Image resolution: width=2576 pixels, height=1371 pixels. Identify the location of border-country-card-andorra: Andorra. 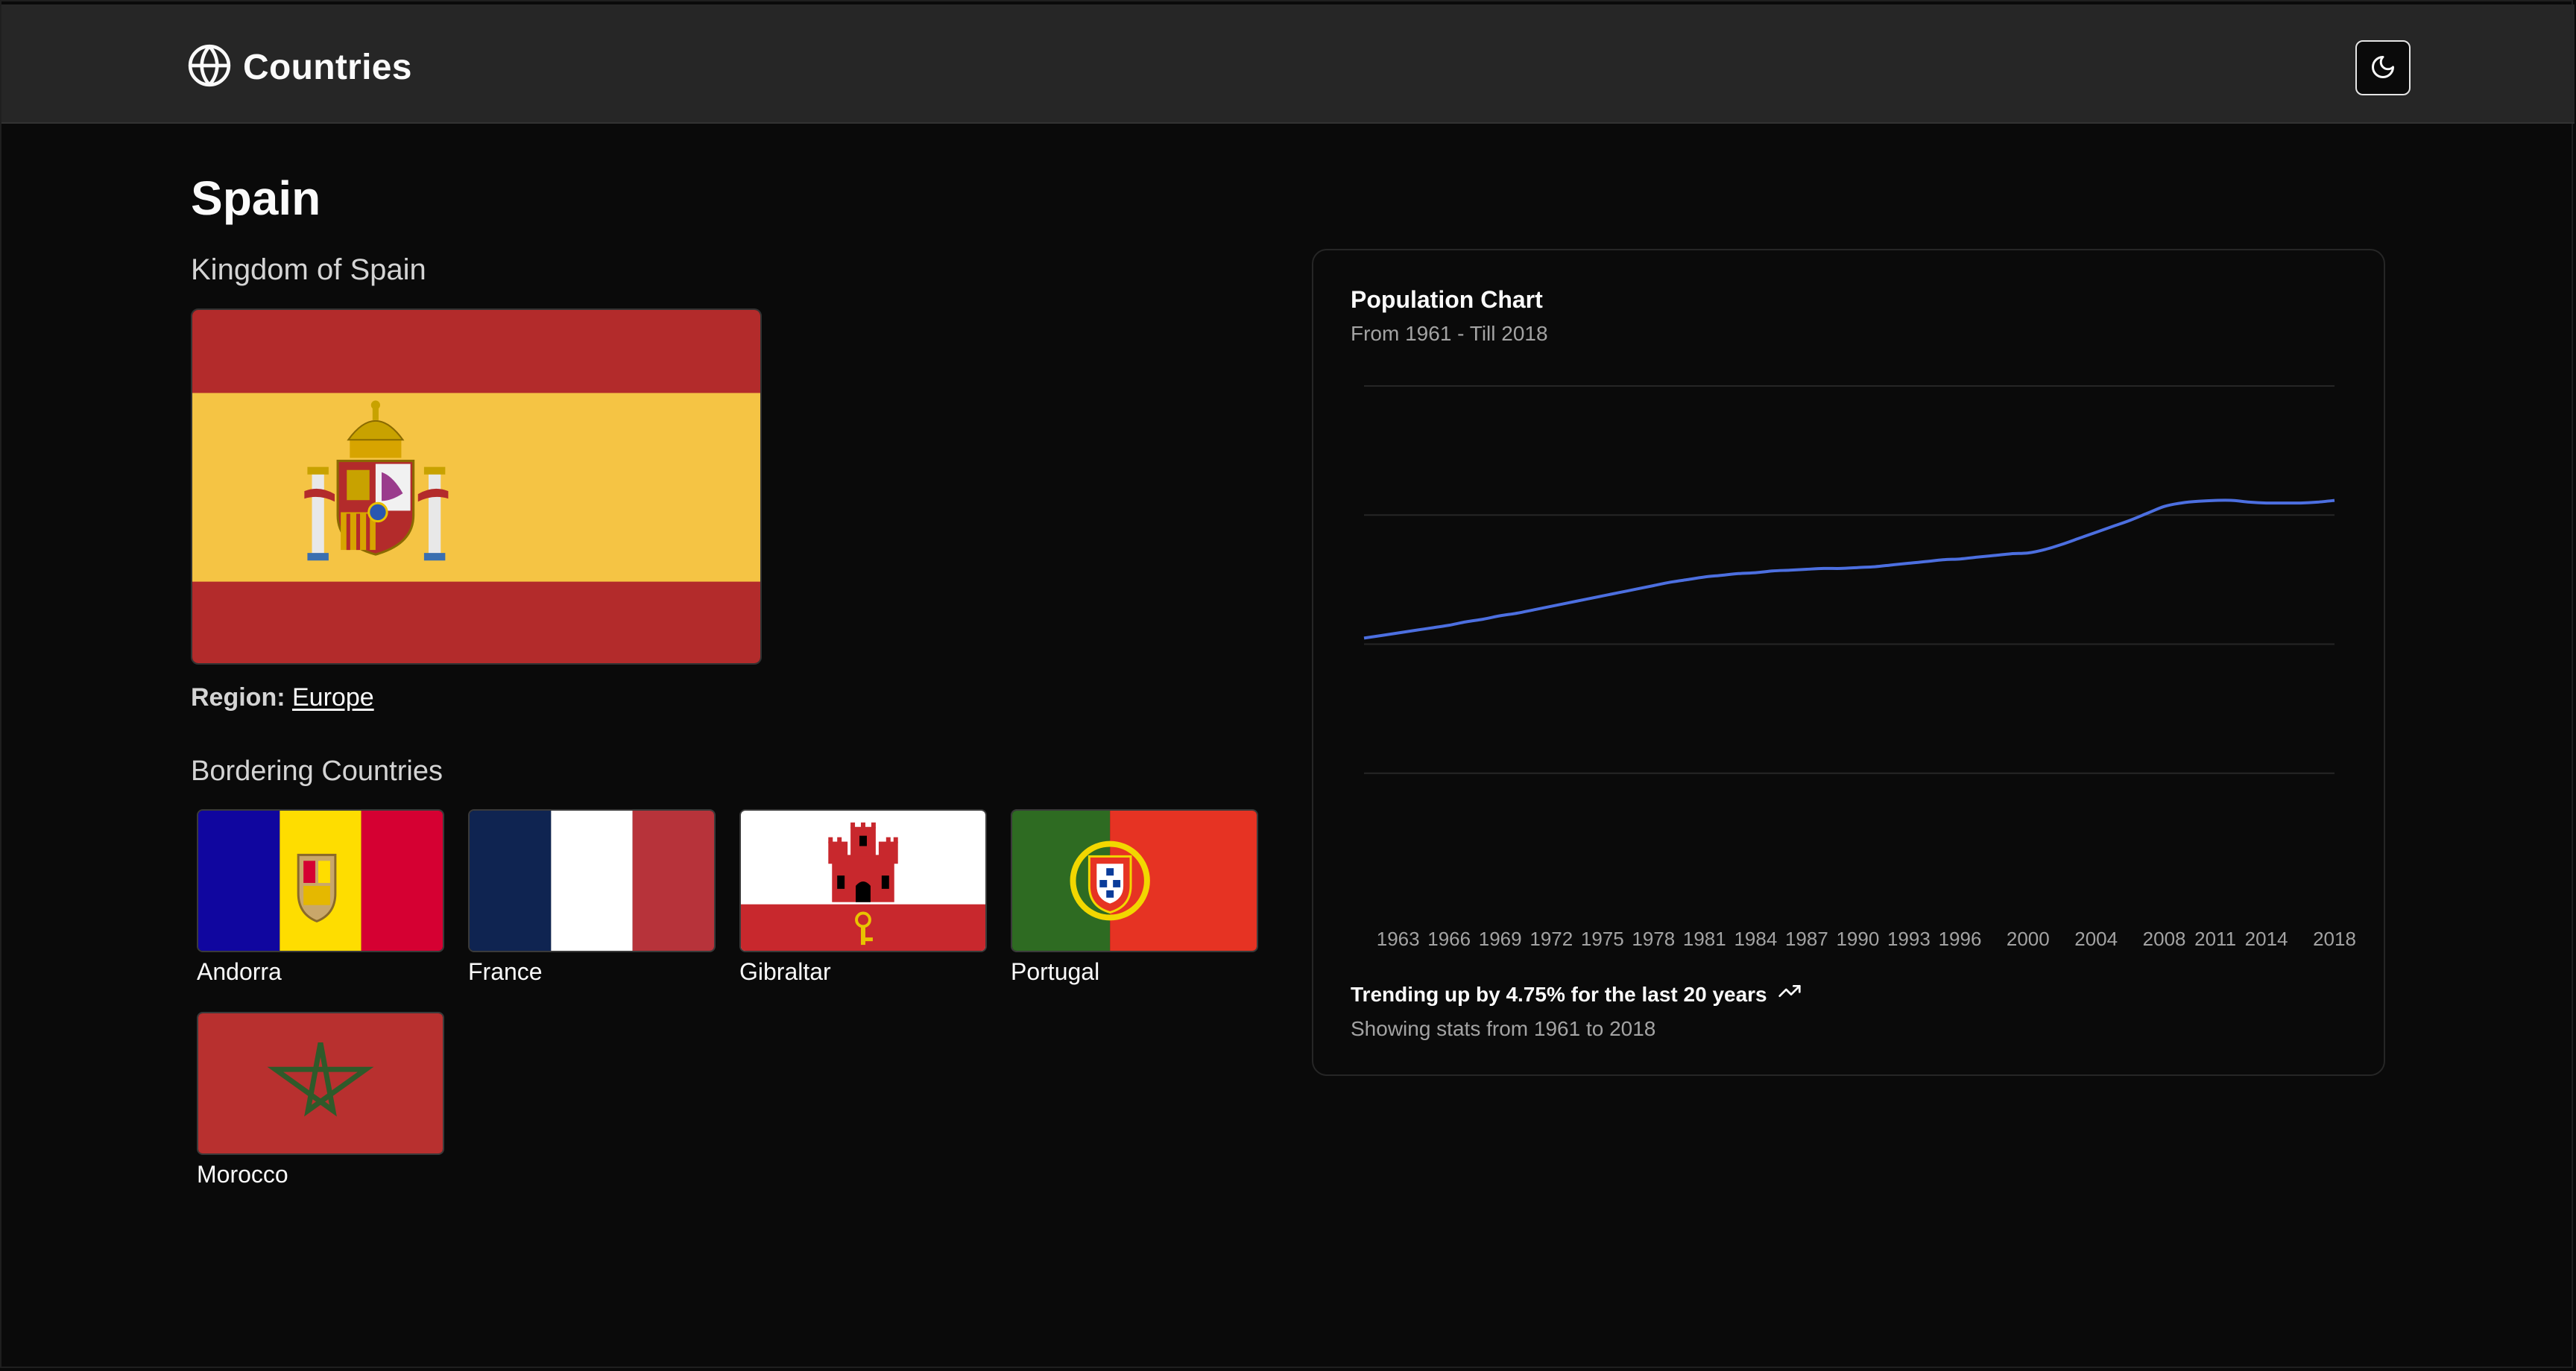
(320, 898).